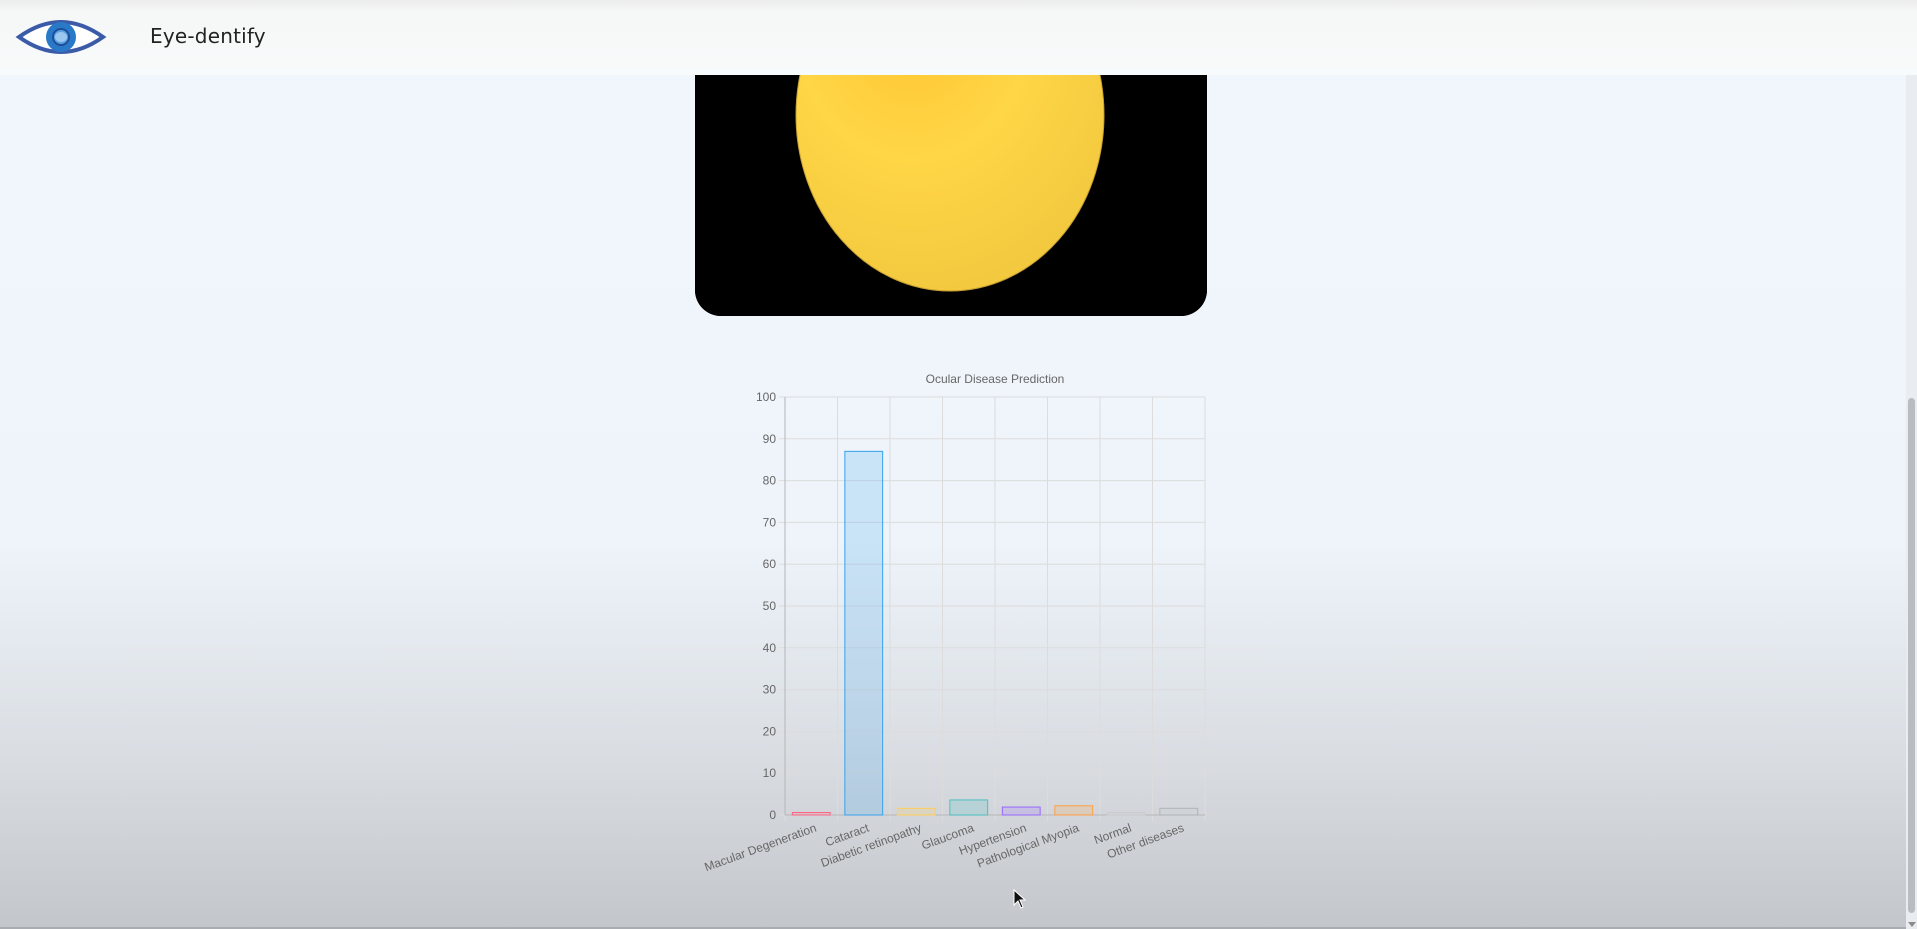  What do you see at coordinates (770, 522) in the screenshot?
I see `y-tick-label: 70` at bounding box center [770, 522].